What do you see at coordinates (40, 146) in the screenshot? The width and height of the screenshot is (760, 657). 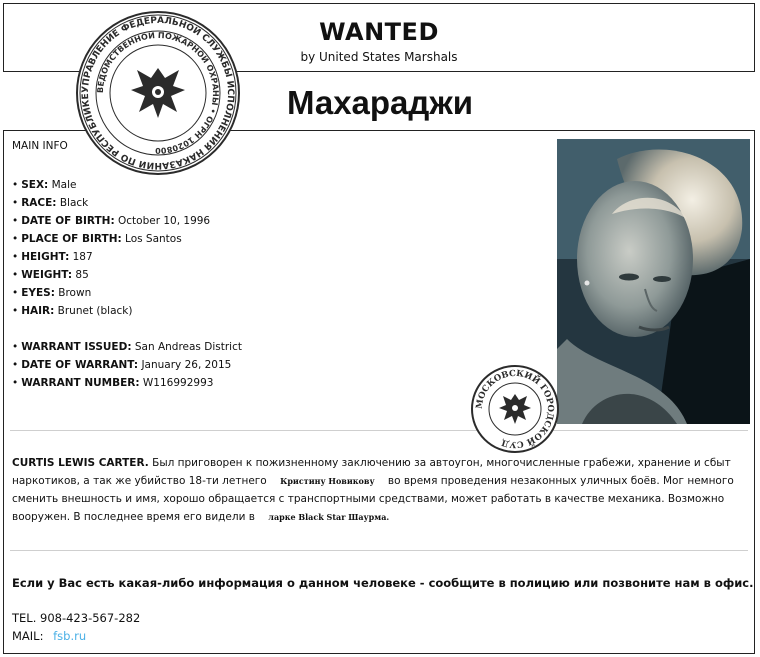 I see `main-info-label: MAIN INFO` at bounding box center [40, 146].